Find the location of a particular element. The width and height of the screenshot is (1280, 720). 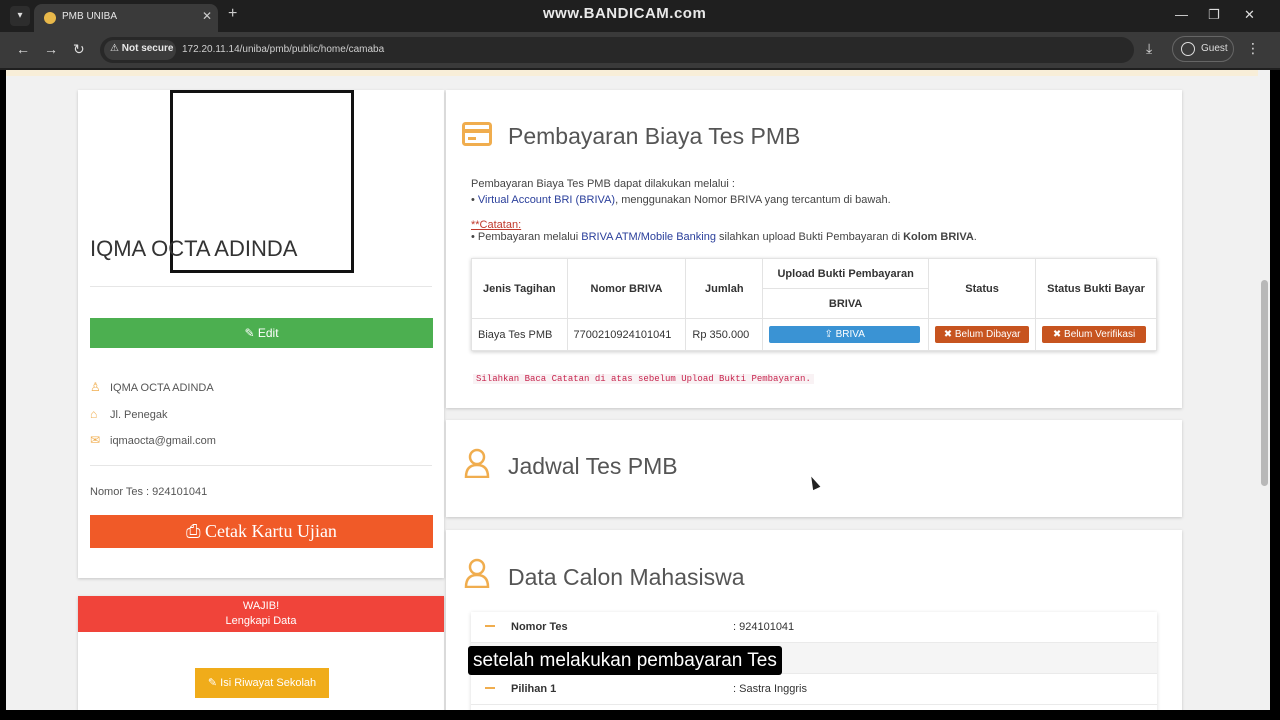

th-status: Status is located at coordinates (982, 288).